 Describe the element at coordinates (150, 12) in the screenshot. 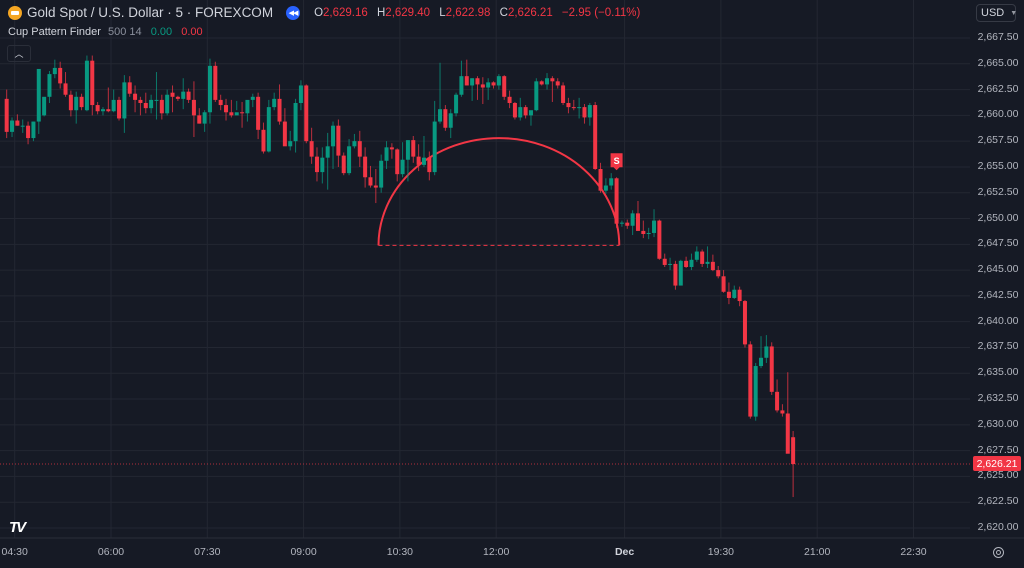

I see `symbol-title: Gold Spot / U.S. Dollar · 5 · FOREXCOM` at that location.